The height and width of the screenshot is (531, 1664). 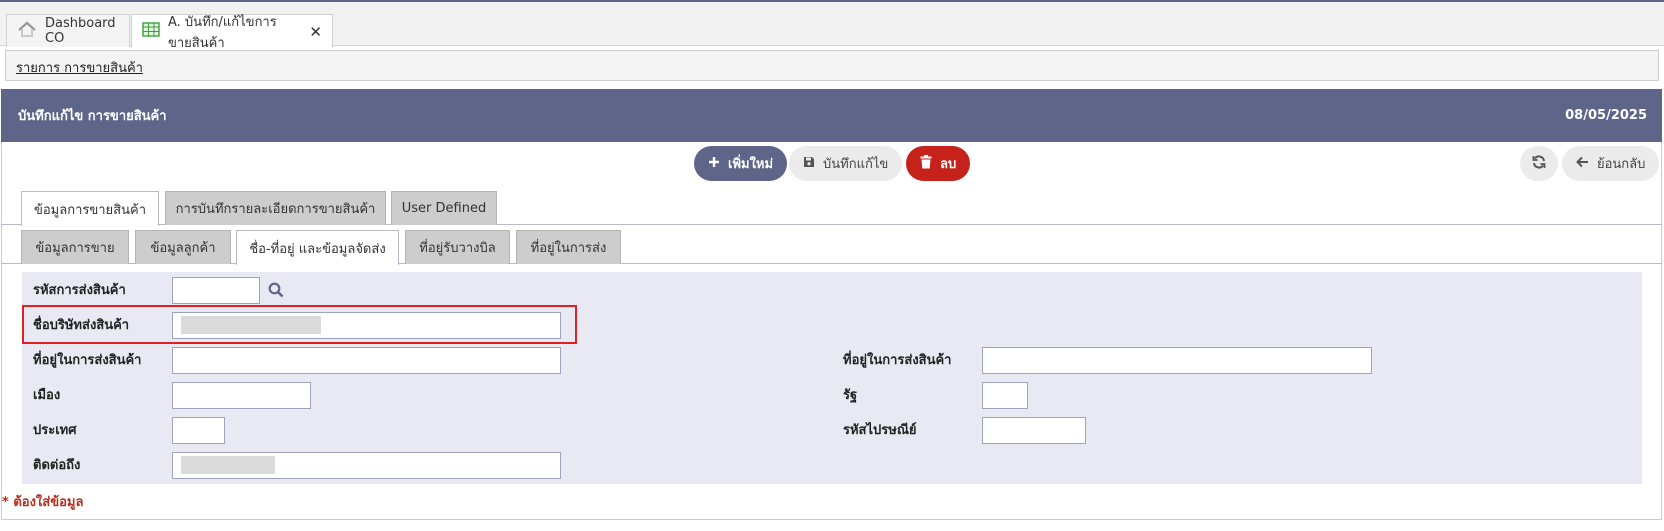 I want to click on arrow-left-icon, so click(x=1582, y=164).